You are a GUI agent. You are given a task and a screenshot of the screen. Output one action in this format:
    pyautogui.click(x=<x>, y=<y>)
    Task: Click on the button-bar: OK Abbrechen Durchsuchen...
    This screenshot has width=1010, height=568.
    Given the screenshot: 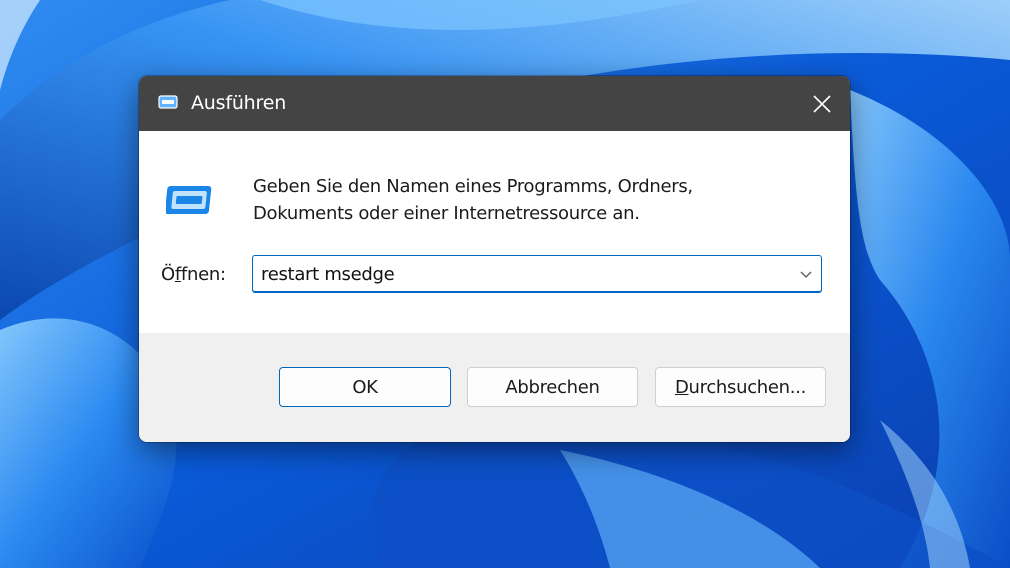 What is the action you would take?
    pyautogui.click(x=494, y=387)
    